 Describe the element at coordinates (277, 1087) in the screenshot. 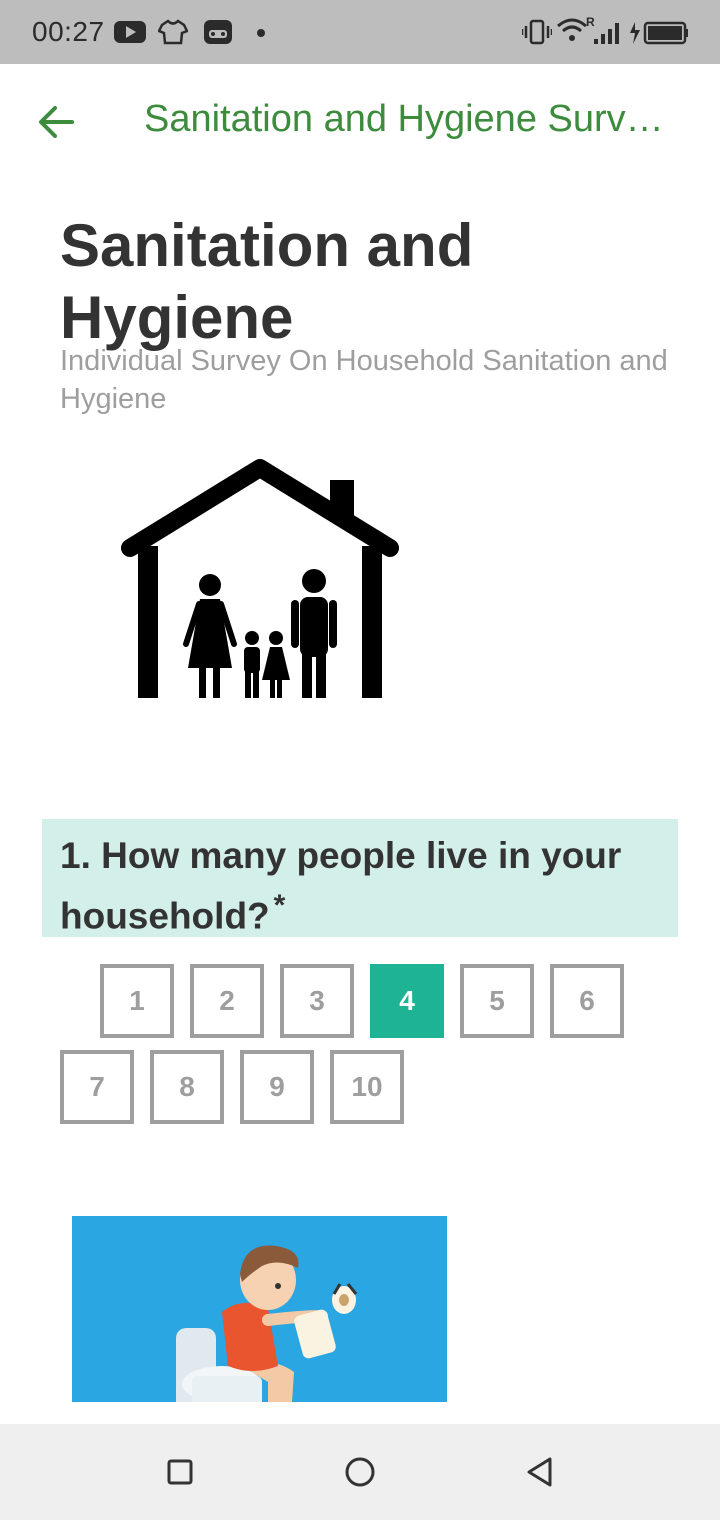

I see `option-9: 9` at that location.